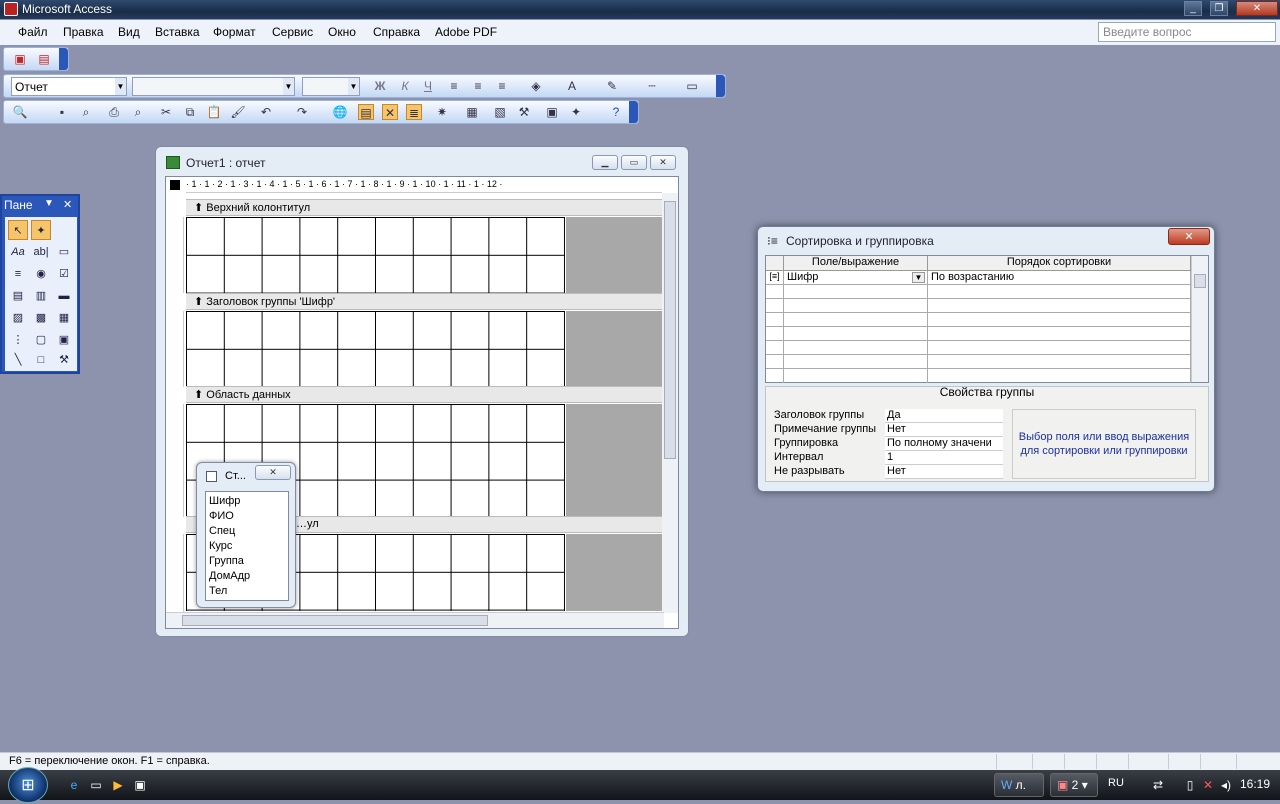  Describe the element at coordinates (138, 112) in the screenshot. I see `print-preview-icon: ⌕` at that location.